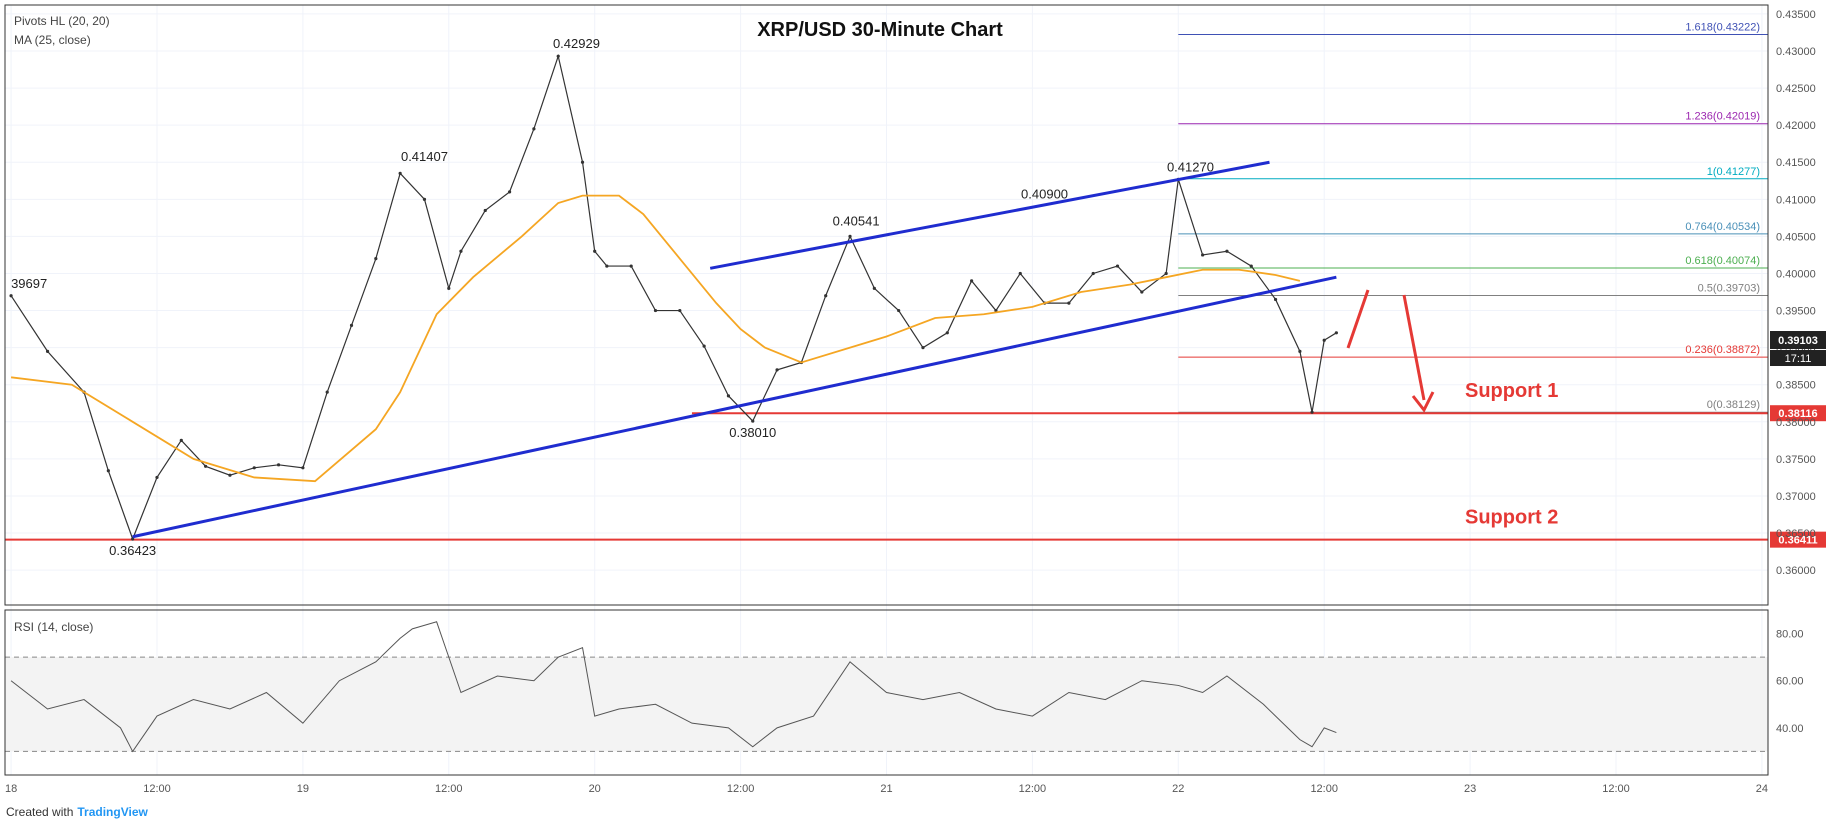 Image resolution: width=1828 pixels, height=834 pixels. Describe the element at coordinates (1790, 635) in the screenshot. I see `rsi-y-tick-label: 80.00` at that location.